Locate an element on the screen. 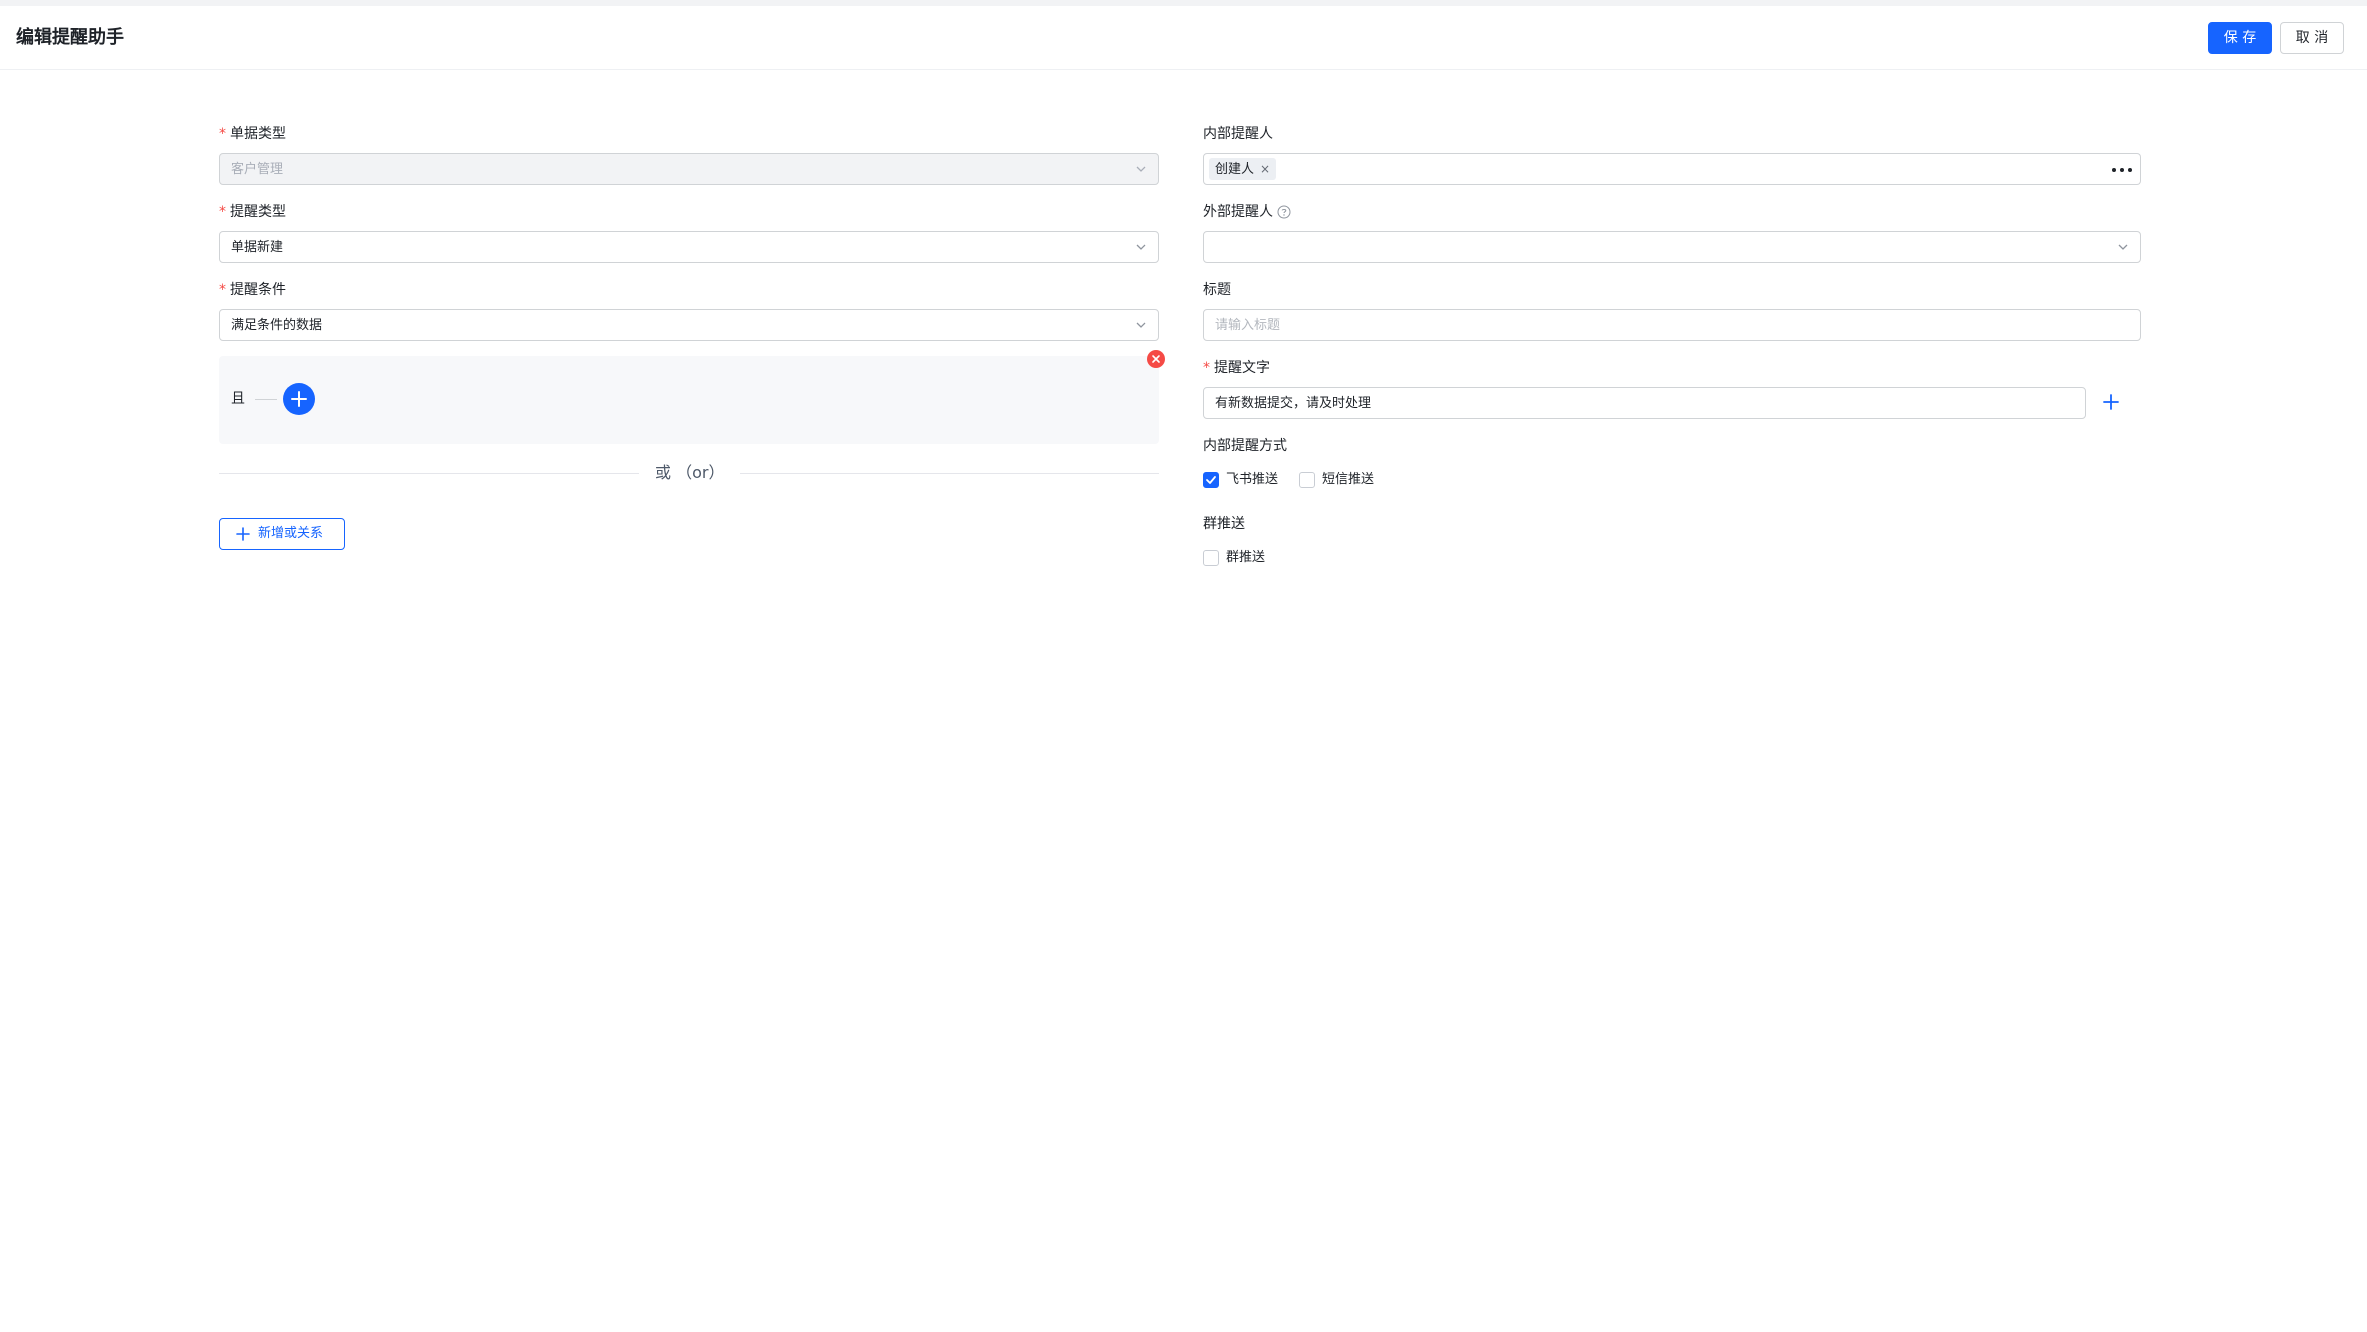 The image size is (2367, 1332). doc-type-value: 客户管理 is located at coordinates (257, 169).